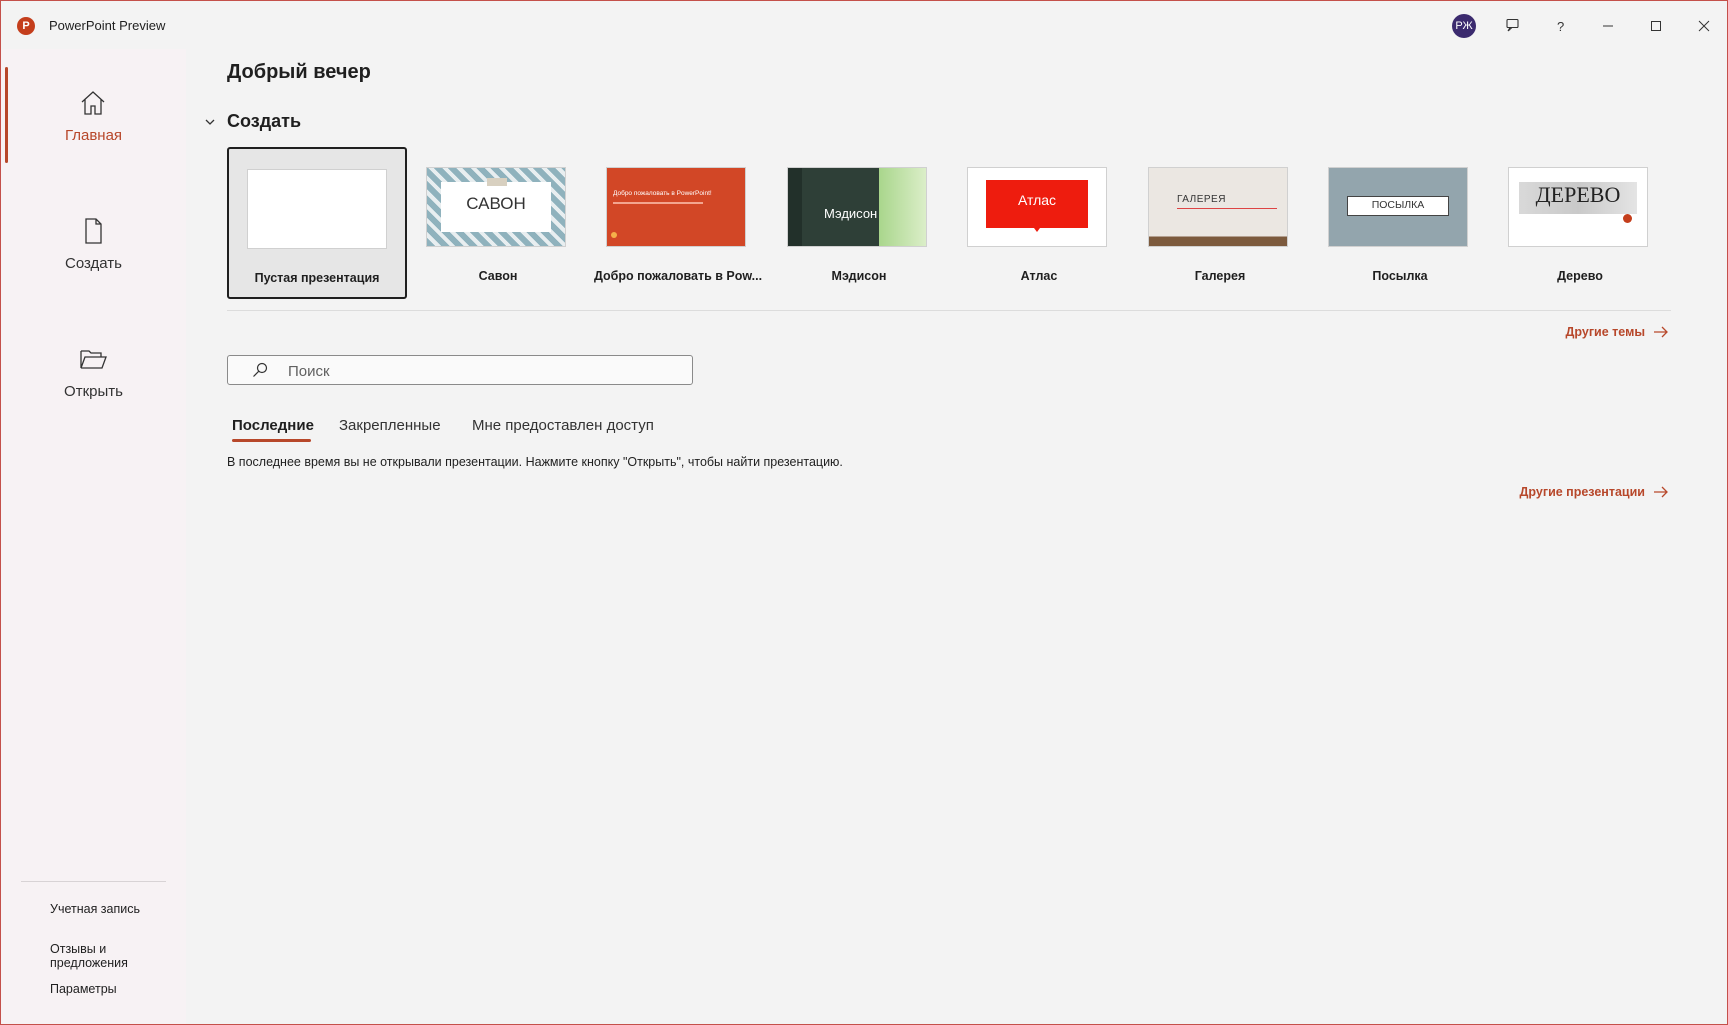 This screenshot has height=1025, width=1728. I want to click on template-label: Посылка, so click(1400, 276).